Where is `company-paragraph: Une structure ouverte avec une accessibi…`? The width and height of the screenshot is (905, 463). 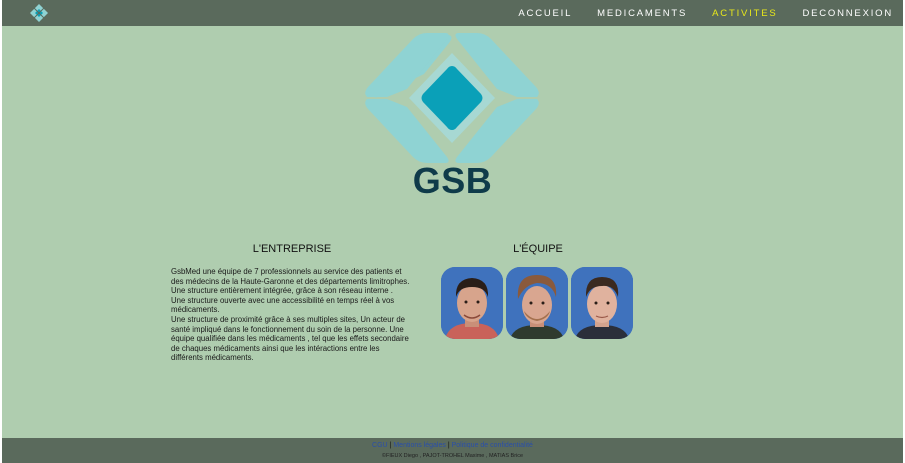
company-paragraph: Une structure ouverte avec une accessibi… is located at coordinates (283, 305).